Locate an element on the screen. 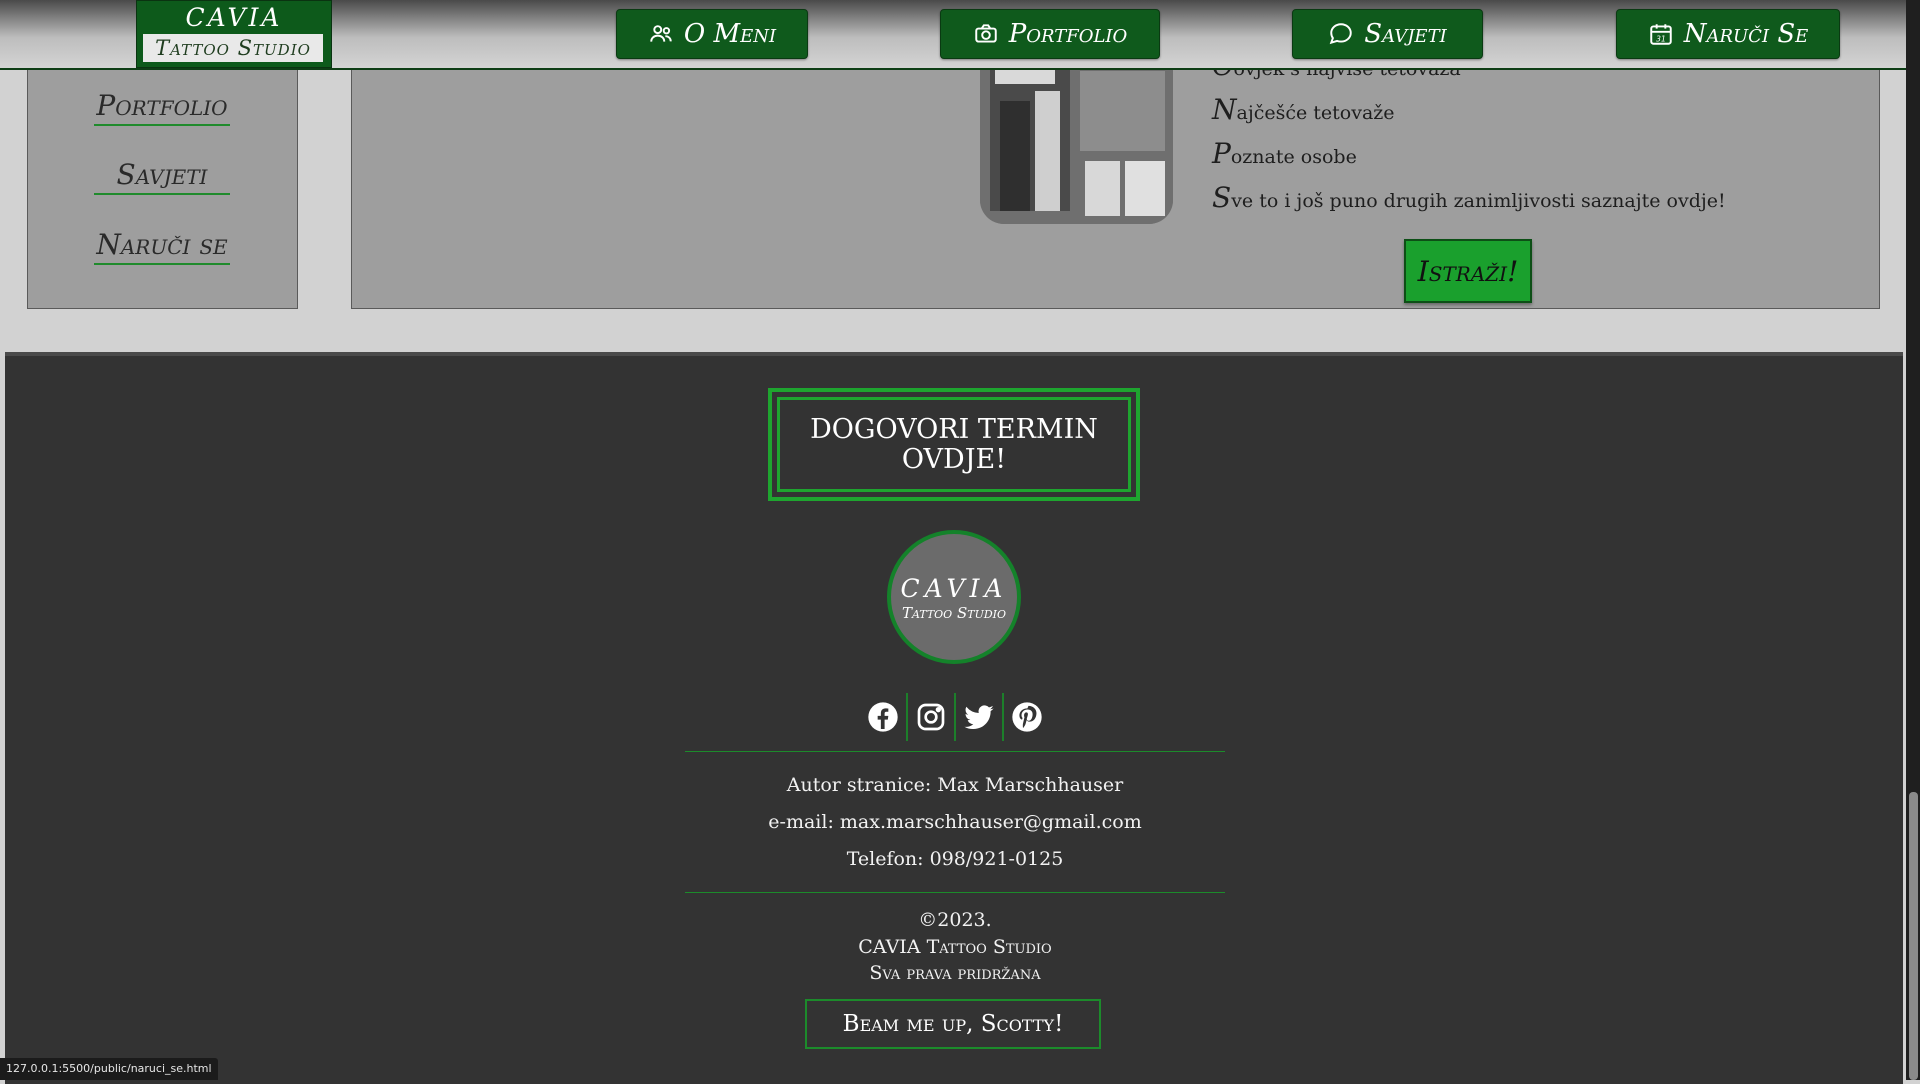 The image size is (1920, 1084). book-appointment-label: DOGOVORI TERMIN OVDJE! is located at coordinates (954, 444).